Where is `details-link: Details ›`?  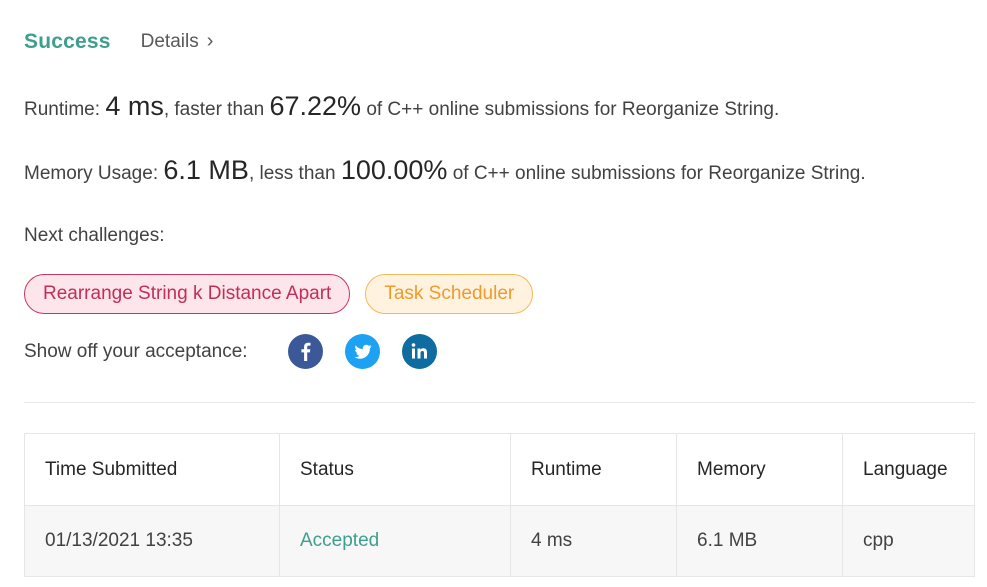 details-link: Details › is located at coordinates (177, 42).